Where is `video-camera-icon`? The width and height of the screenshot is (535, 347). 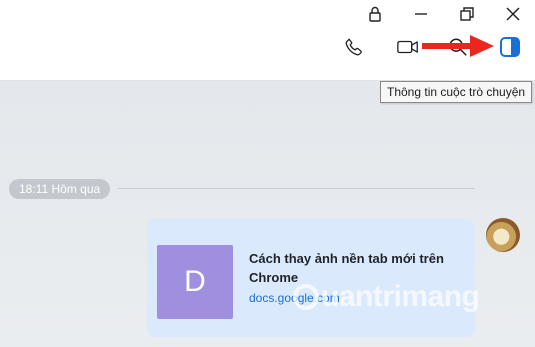
video-camera-icon is located at coordinates (407, 47).